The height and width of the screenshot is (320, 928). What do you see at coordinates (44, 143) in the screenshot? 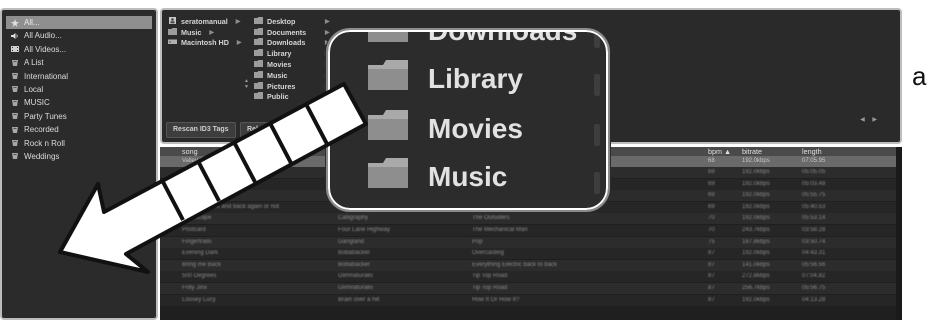
I see `crate-label: Rock n Roll` at bounding box center [44, 143].